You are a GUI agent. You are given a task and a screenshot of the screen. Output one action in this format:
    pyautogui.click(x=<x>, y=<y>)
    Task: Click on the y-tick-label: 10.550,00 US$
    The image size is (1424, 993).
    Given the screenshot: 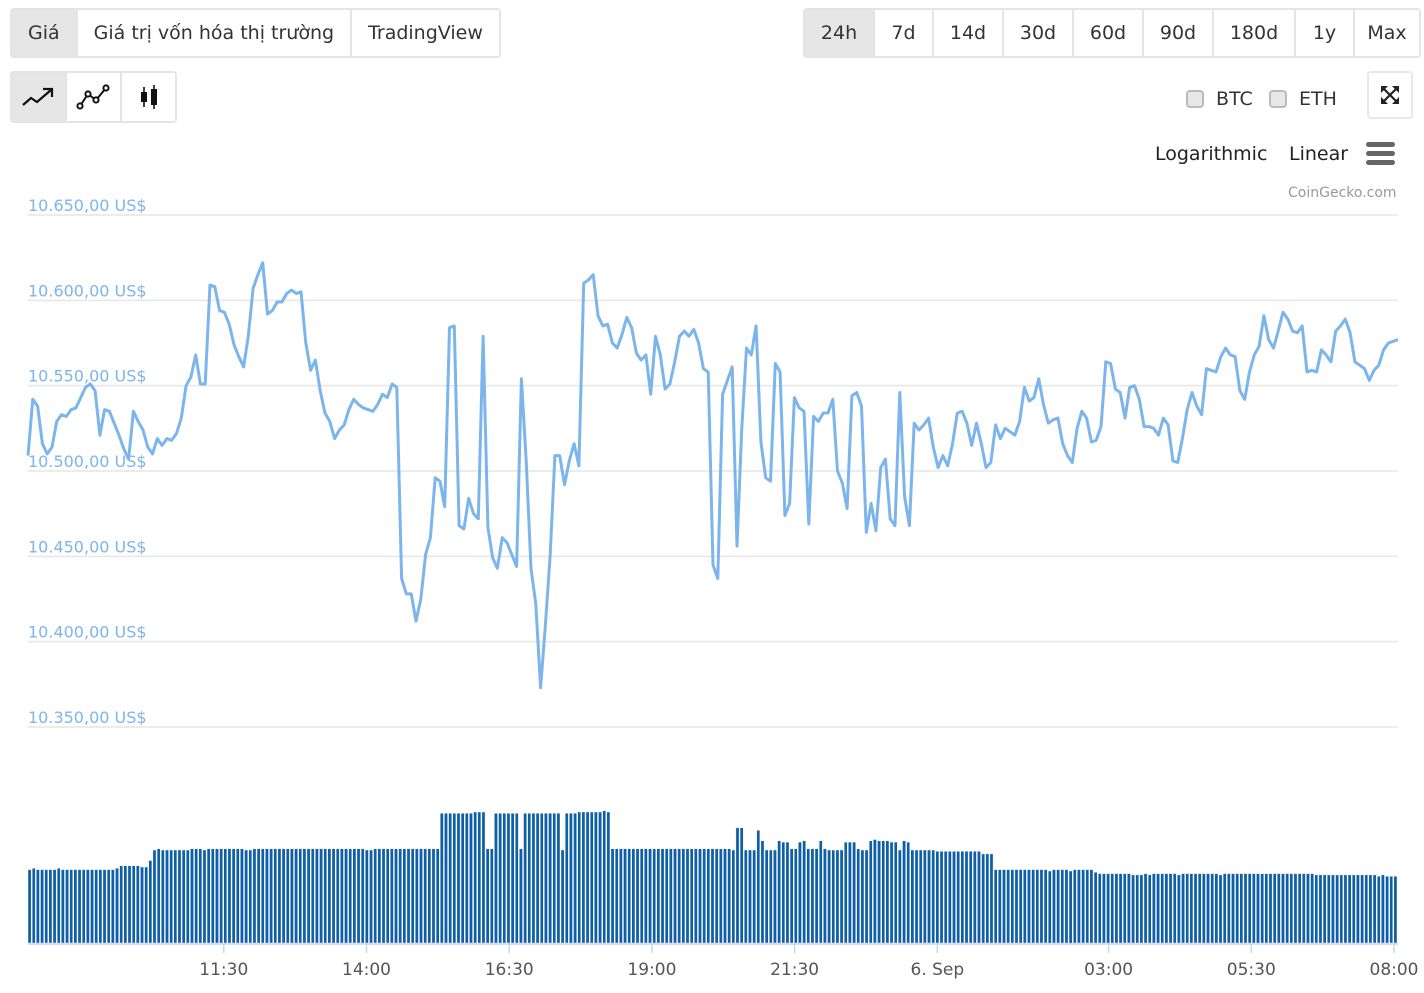 What is the action you would take?
    pyautogui.click(x=87, y=376)
    